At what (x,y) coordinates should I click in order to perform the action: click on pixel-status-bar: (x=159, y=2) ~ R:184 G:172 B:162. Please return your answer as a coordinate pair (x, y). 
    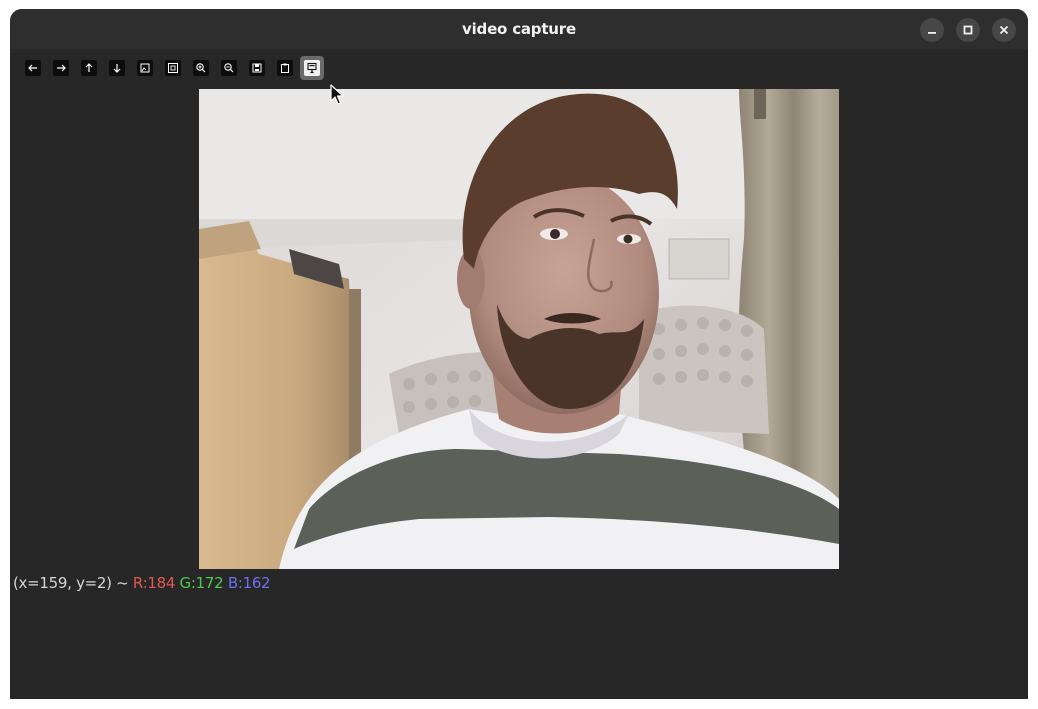
    Looking at the image, I should click on (142, 583).